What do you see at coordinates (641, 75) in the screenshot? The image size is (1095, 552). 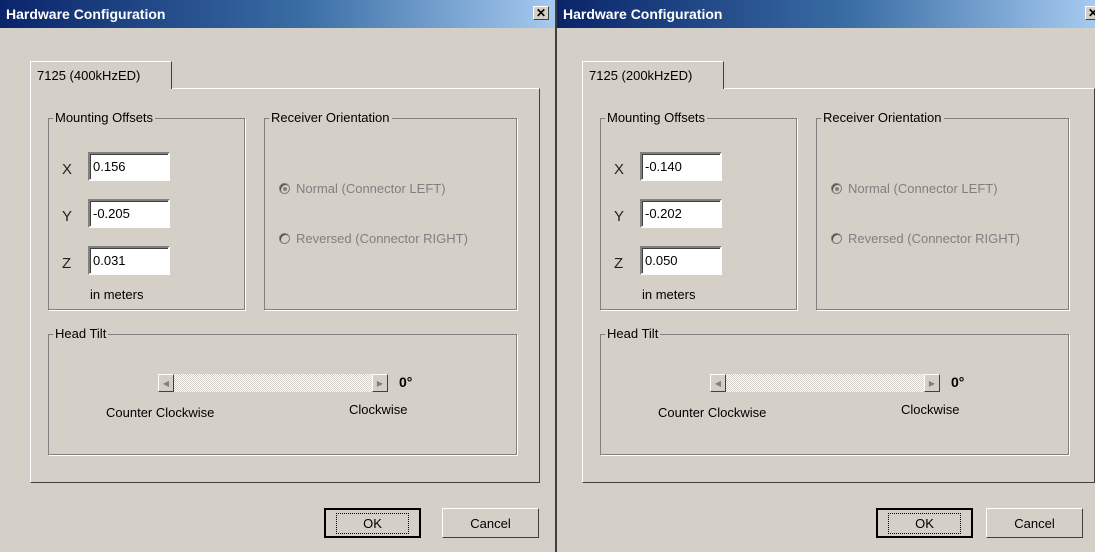 I see `tab-label: 7125 (200kHzED)` at bounding box center [641, 75].